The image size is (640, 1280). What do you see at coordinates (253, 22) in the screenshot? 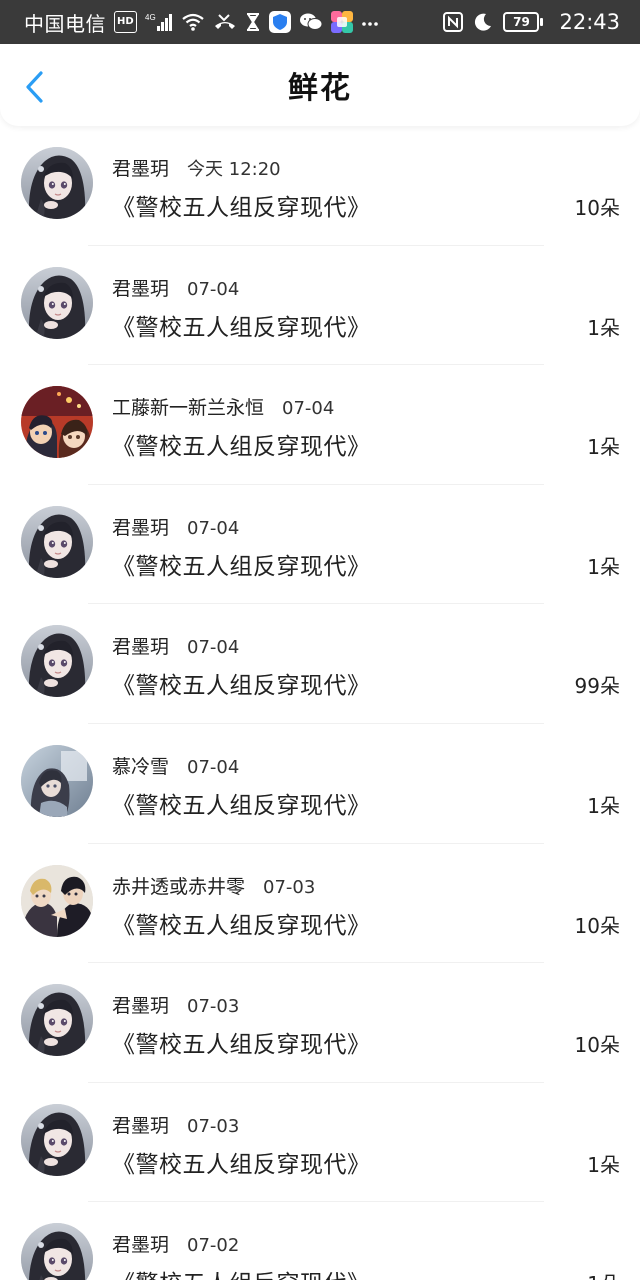
I see `hourglass-icon` at bounding box center [253, 22].